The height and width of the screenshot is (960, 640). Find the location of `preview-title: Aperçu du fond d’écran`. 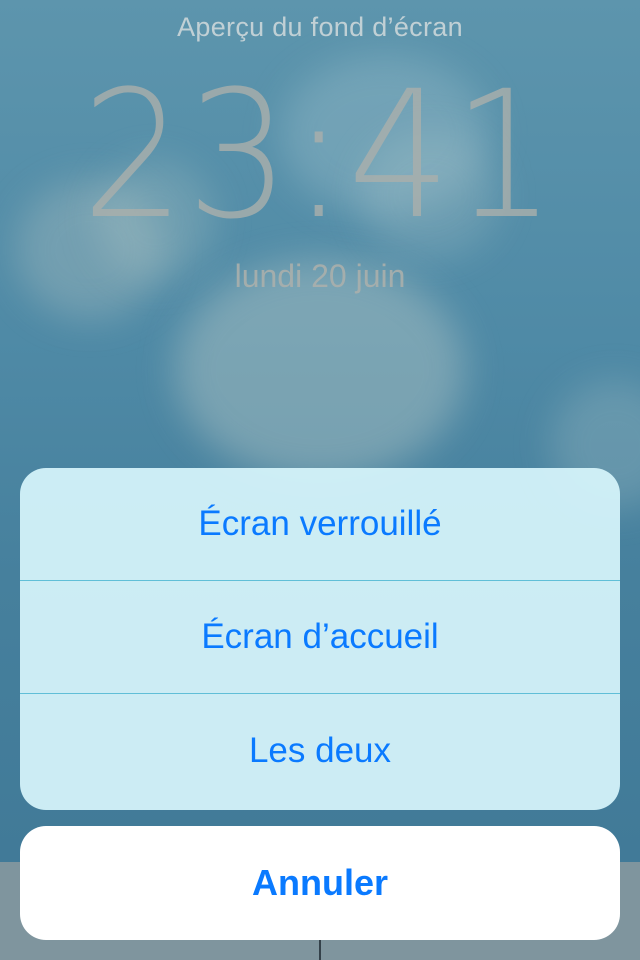

preview-title: Aperçu du fond d’écran is located at coordinates (320, 27).